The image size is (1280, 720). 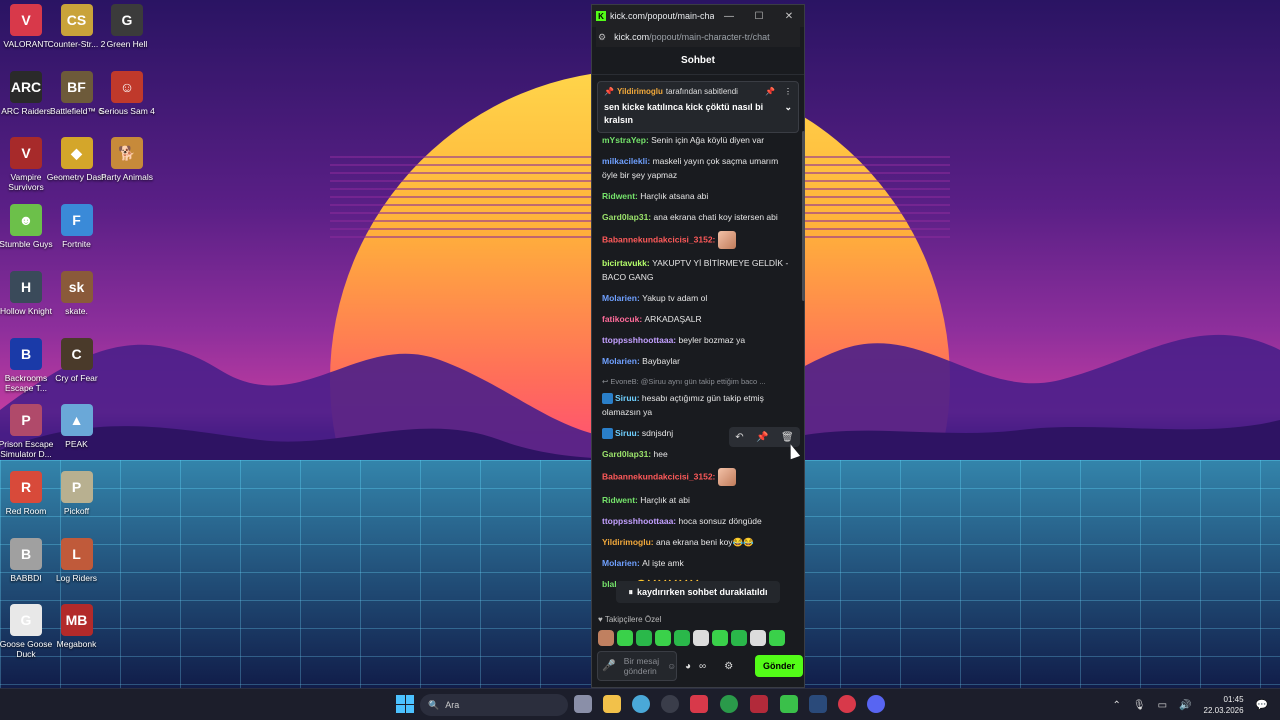 What do you see at coordinates (1224, 705) in the screenshot?
I see `clock: 01:45 22.03.2026` at bounding box center [1224, 705].